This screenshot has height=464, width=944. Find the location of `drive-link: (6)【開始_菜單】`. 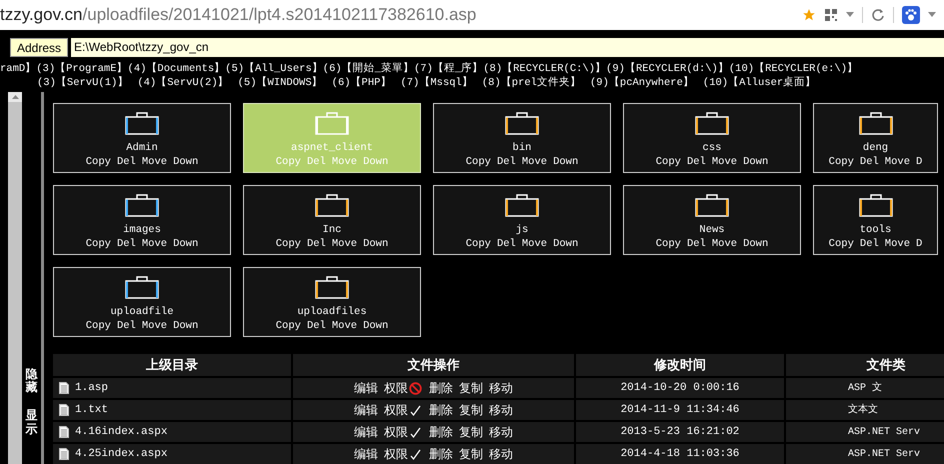

drive-link: (6)【開始_菜單】 is located at coordinates (368, 69).